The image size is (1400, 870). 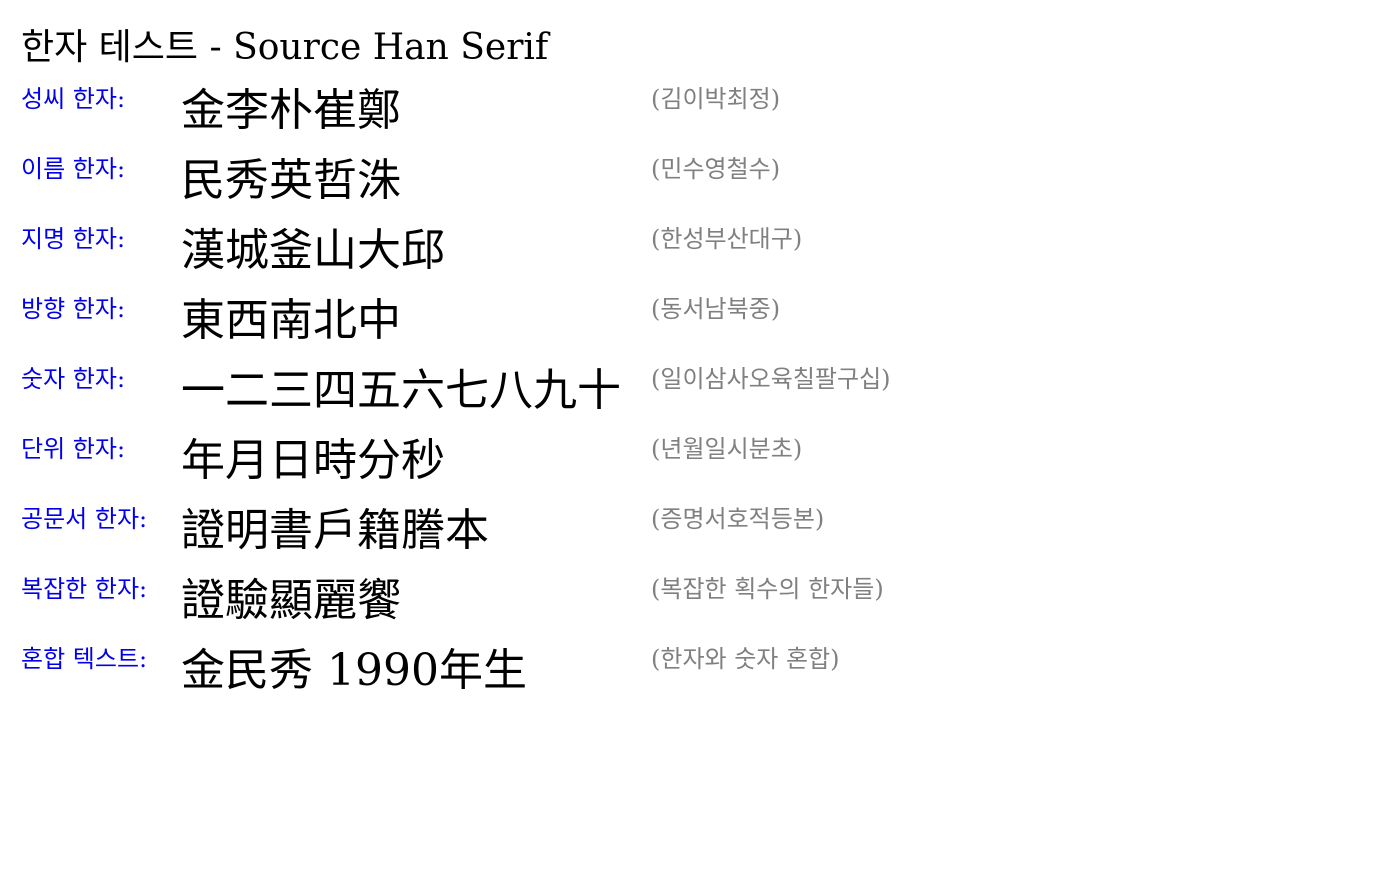 What do you see at coordinates (745, 659) in the screenshot?
I see `row-reading: (한자와 숫자 혼합)` at bounding box center [745, 659].